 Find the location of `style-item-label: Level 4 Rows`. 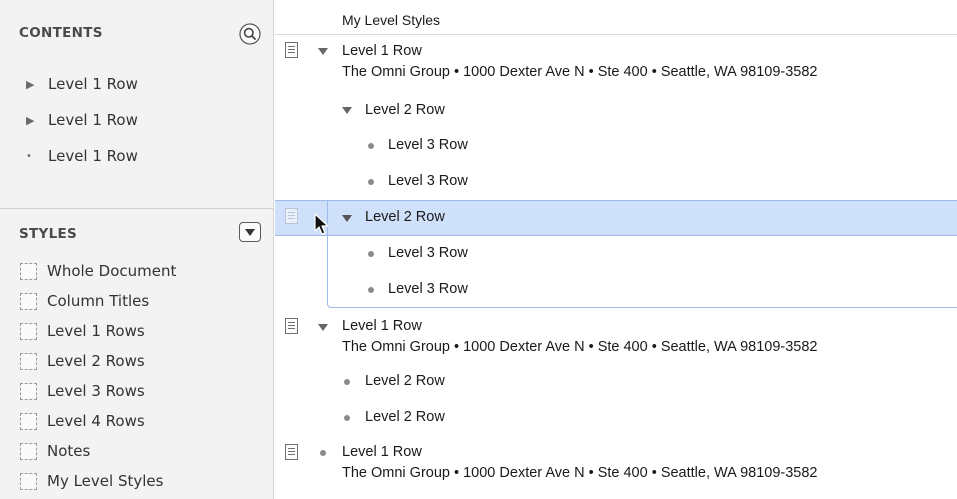

style-item-label: Level 4 Rows is located at coordinates (96, 421).